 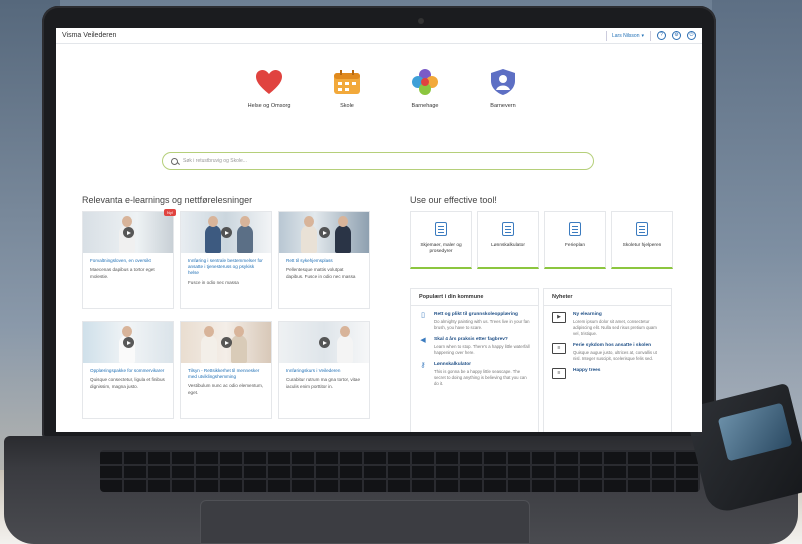 What do you see at coordinates (122, 273) in the screenshot?
I see `card-description: Maecenas dapibus a tortor eget molestie.` at bounding box center [122, 273].